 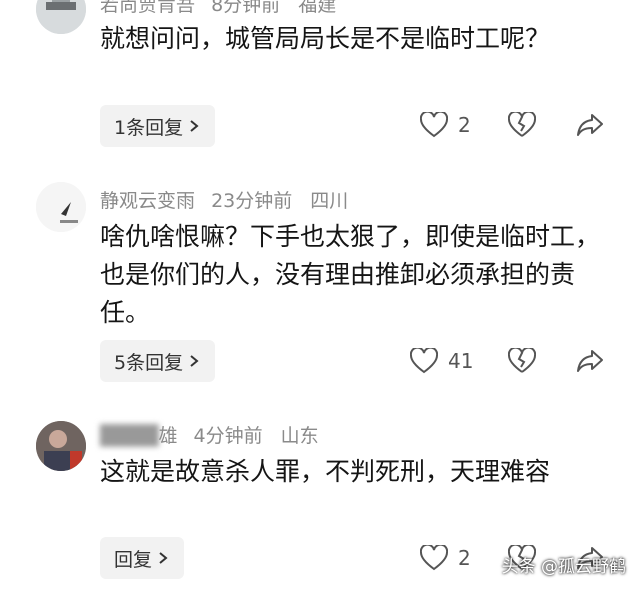 What do you see at coordinates (228, 436) in the screenshot?
I see `comment-time: 4分钟前` at bounding box center [228, 436].